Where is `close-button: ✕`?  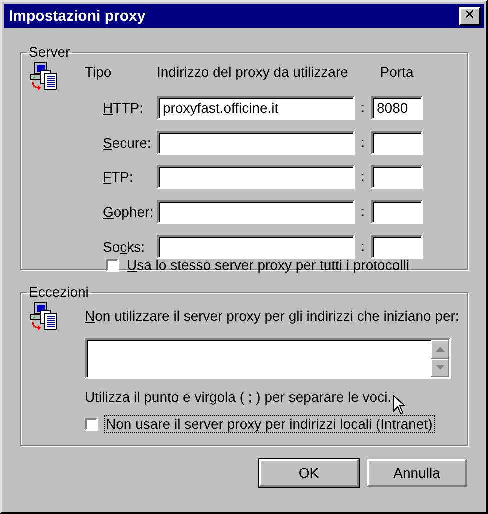 close-button: ✕ is located at coordinates (470, 16).